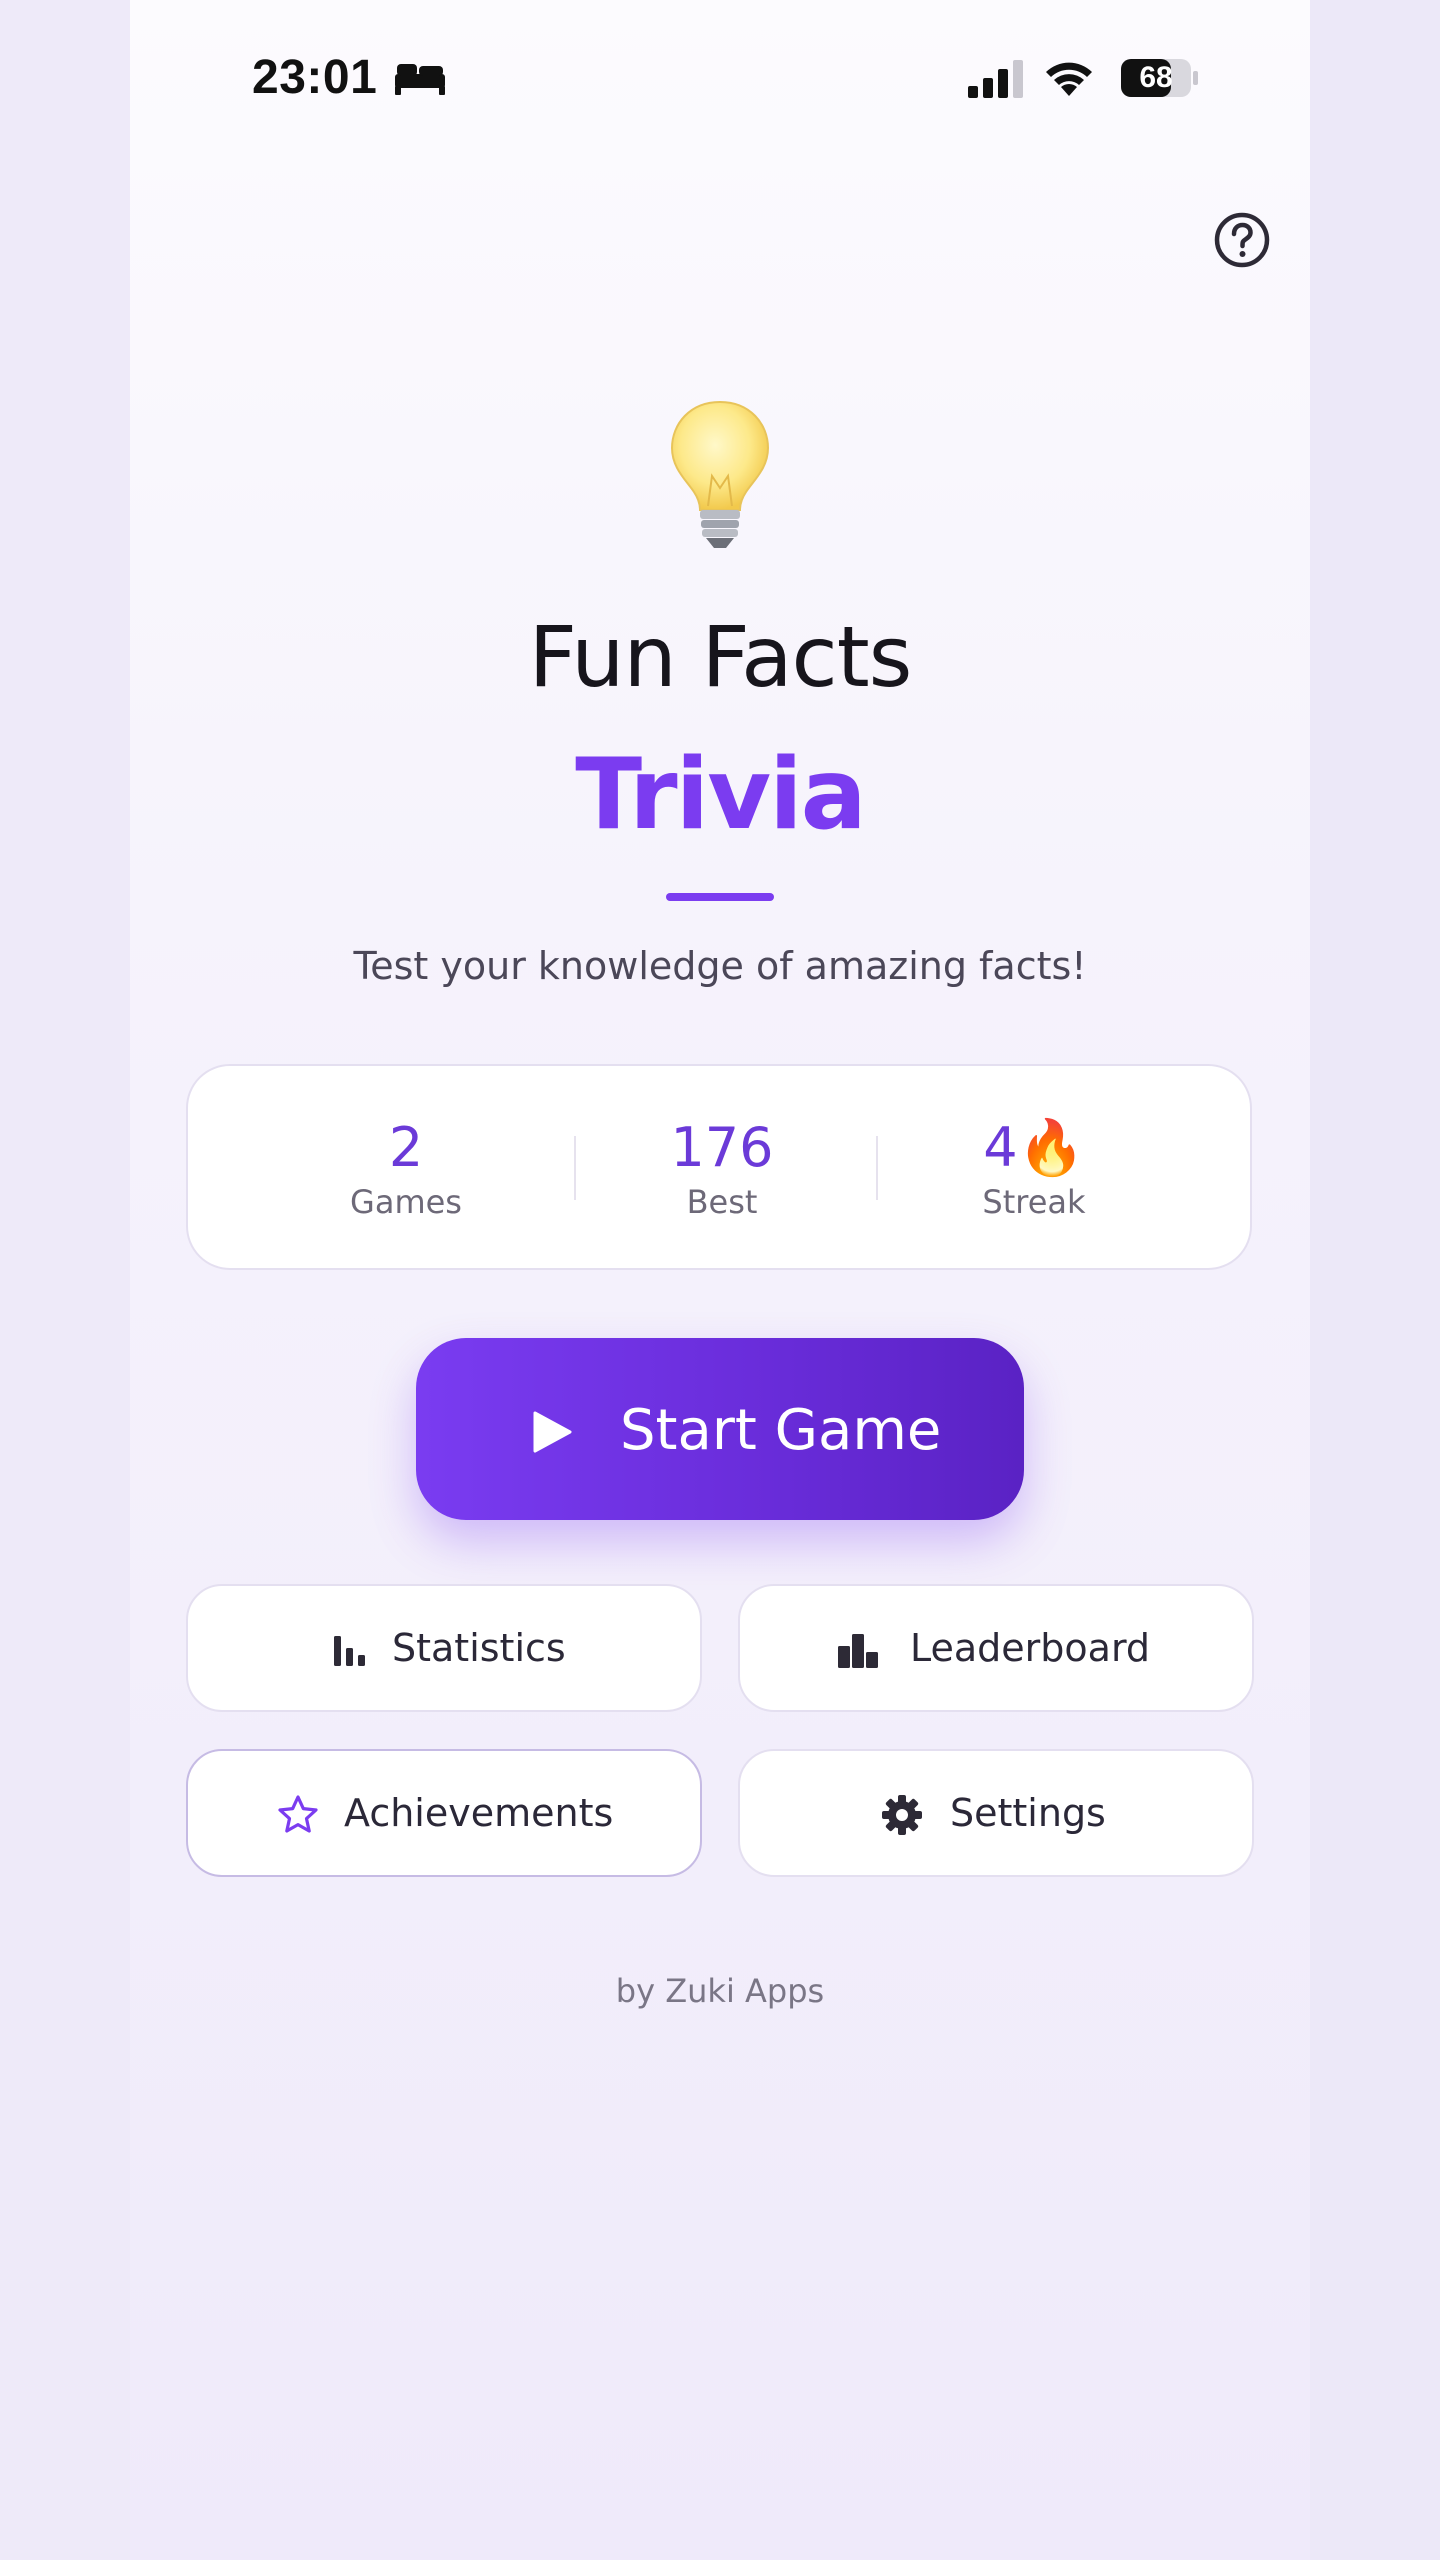  What do you see at coordinates (1034, 1202) in the screenshot?
I see `stat-label: Streak` at bounding box center [1034, 1202].